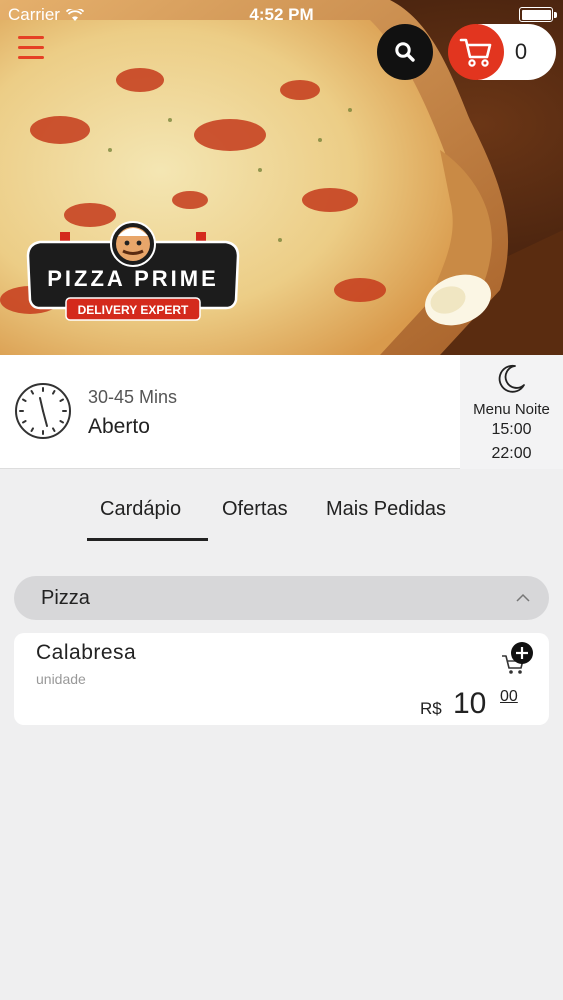 The width and height of the screenshot is (563, 1000). What do you see at coordinates (431, 708) in the screenshot?
I see `price-currency: R$` at bounding box center [431, 708].